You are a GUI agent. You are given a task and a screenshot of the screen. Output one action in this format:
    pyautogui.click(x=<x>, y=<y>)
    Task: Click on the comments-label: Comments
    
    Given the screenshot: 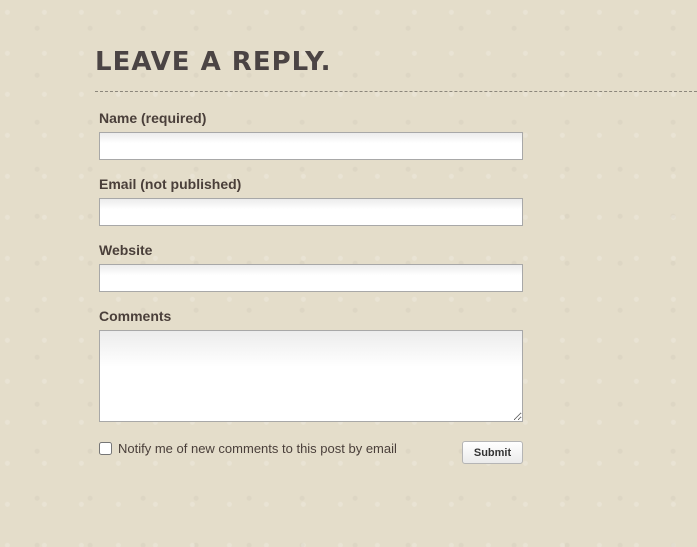 What is the action you would take?
    pyautogui.click(x=135, y=316)
    